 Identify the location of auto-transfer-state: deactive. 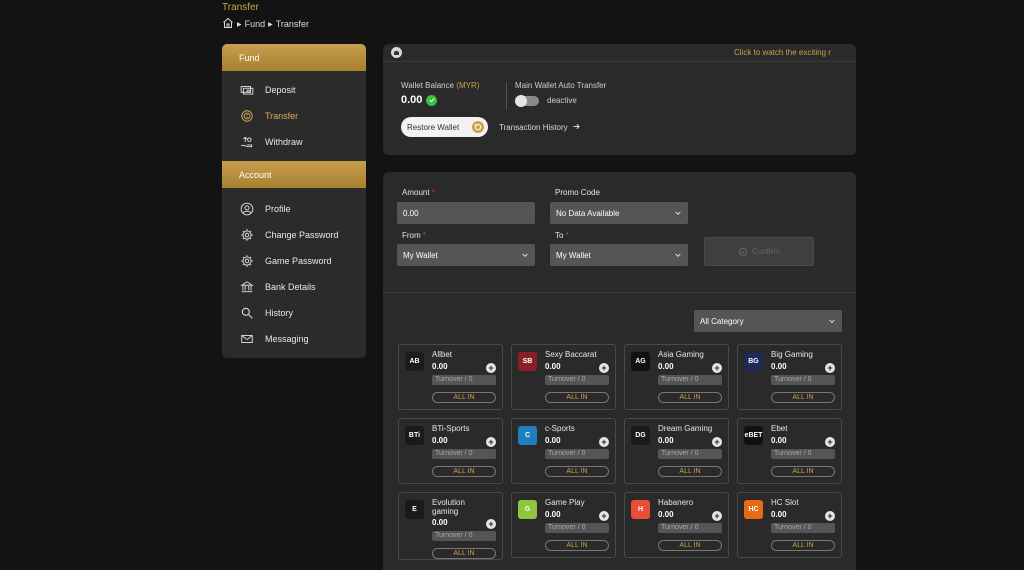
(562, 100).